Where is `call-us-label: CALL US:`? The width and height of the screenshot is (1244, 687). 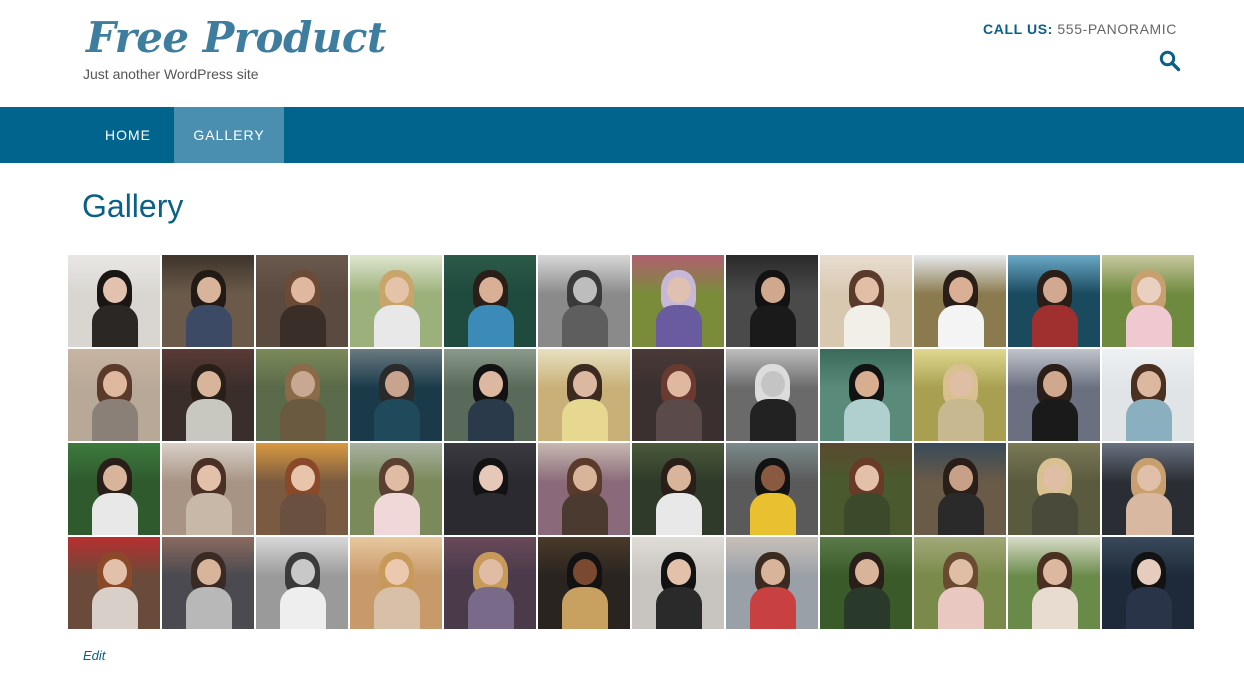 call-us-label: CALL US: is located at coordinates (1018, 29).